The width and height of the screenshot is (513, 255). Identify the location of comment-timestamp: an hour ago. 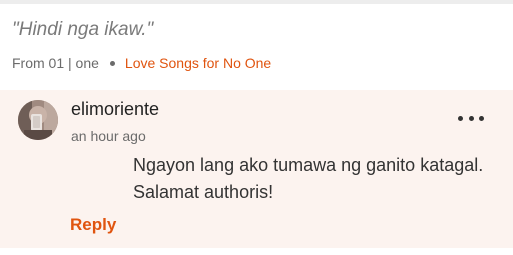
(108, 136).